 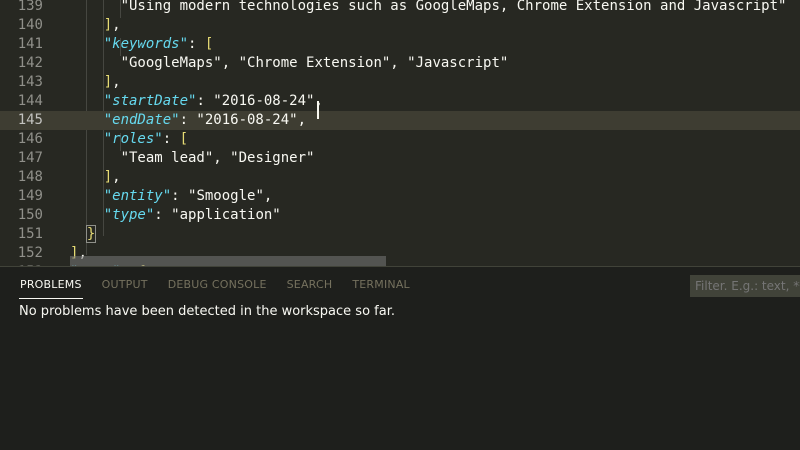 What do you see at coordinates (150, 101) in the screenshot?
I see `json-key: "startDate"` at bounding box center [150, 101].